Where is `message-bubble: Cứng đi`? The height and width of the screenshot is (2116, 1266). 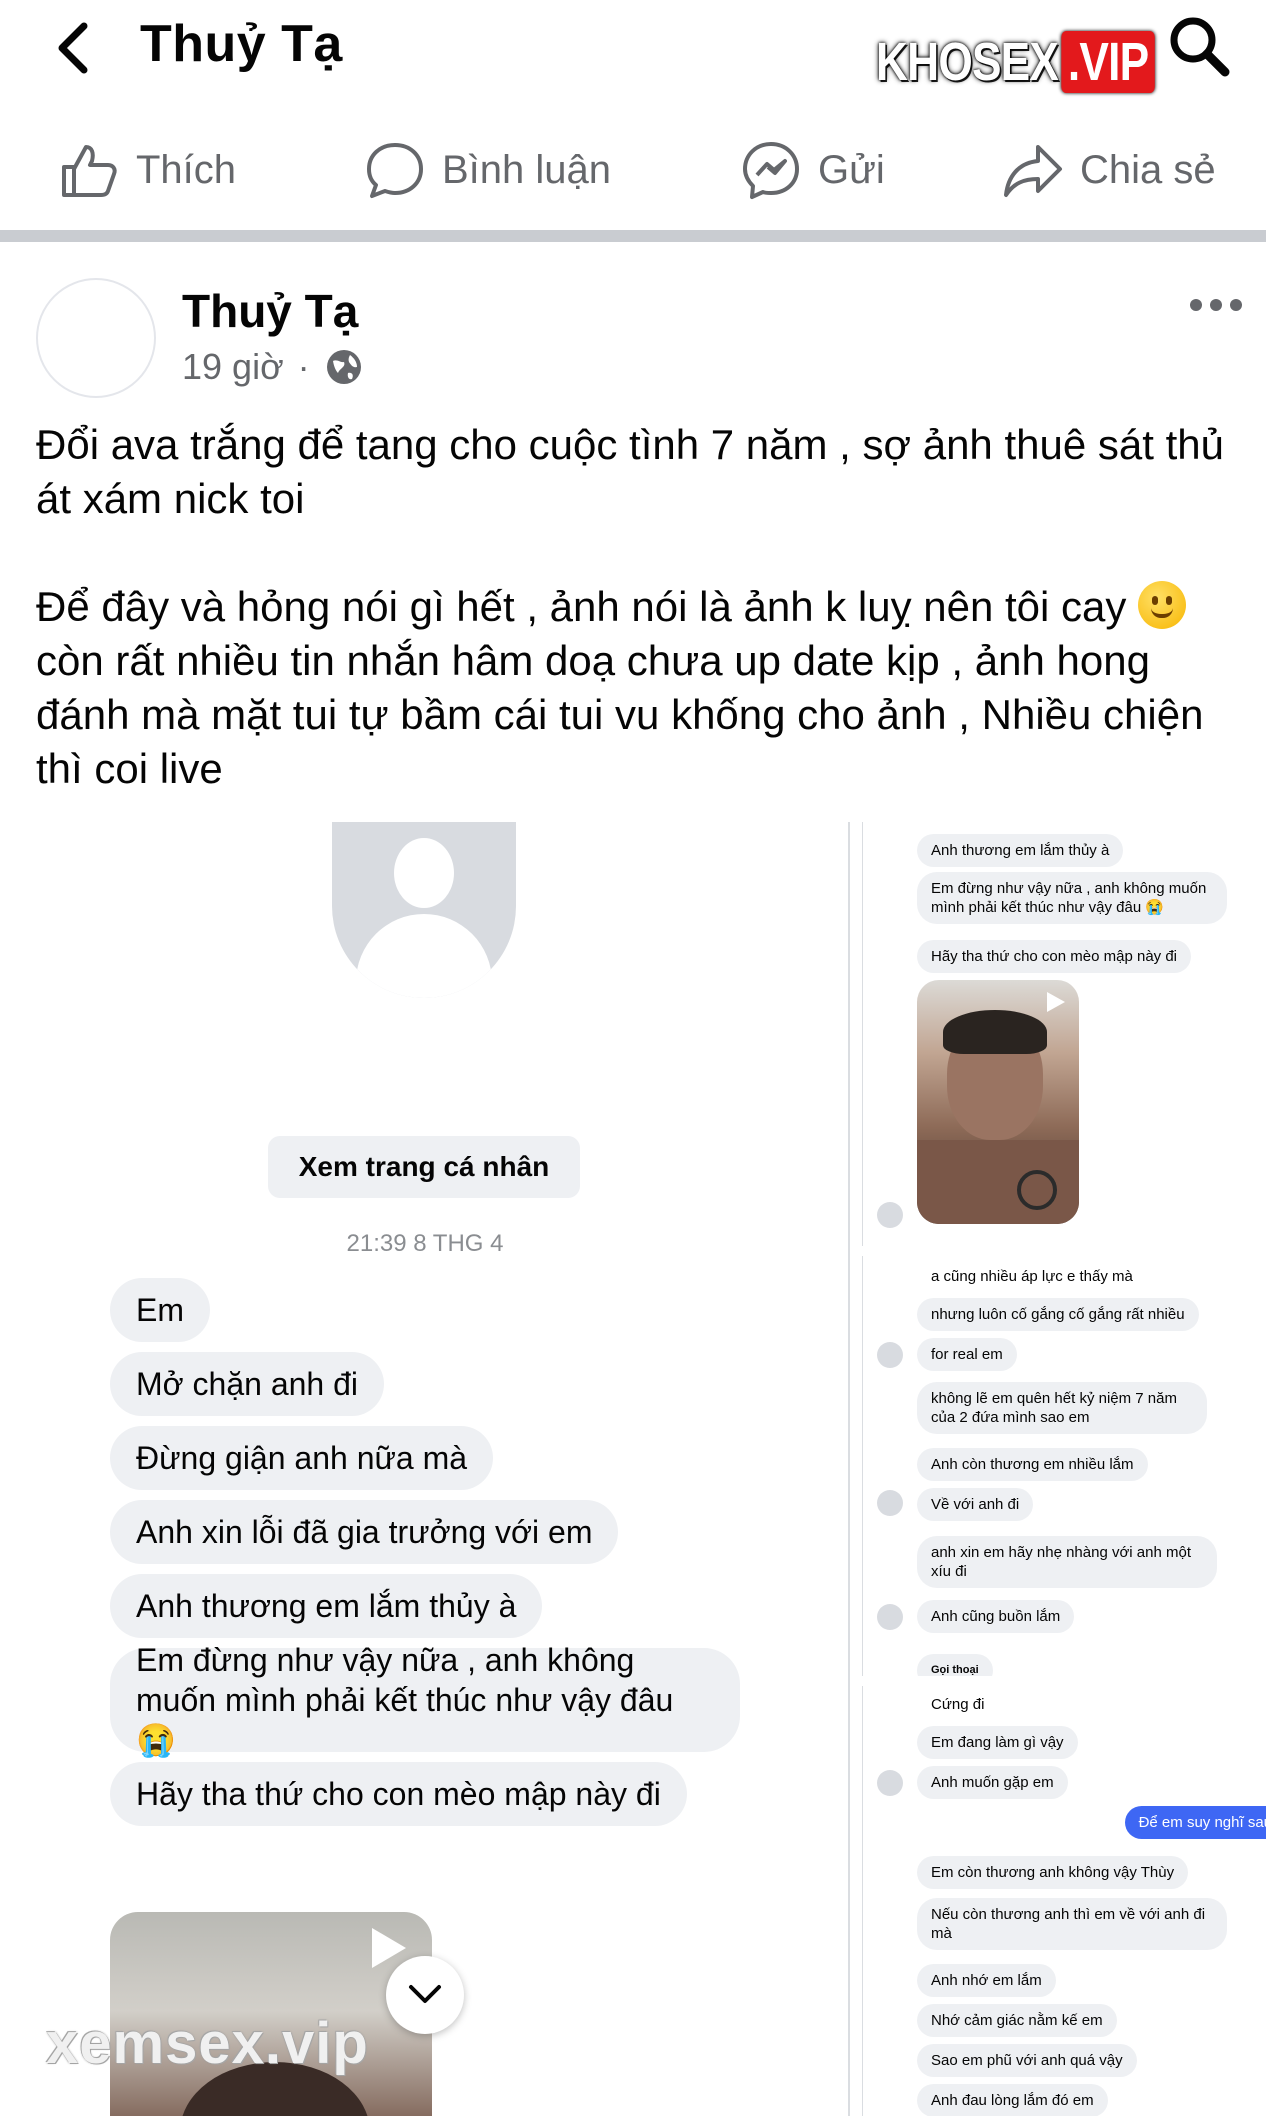 message-bubble: Cứng đi is located at coordinates (958, 1704).